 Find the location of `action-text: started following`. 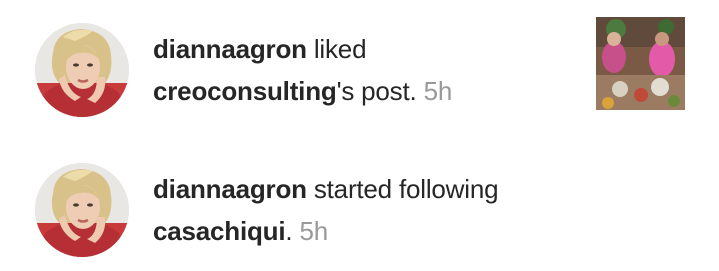

action-text: started following is located at coordinates (406, 189).